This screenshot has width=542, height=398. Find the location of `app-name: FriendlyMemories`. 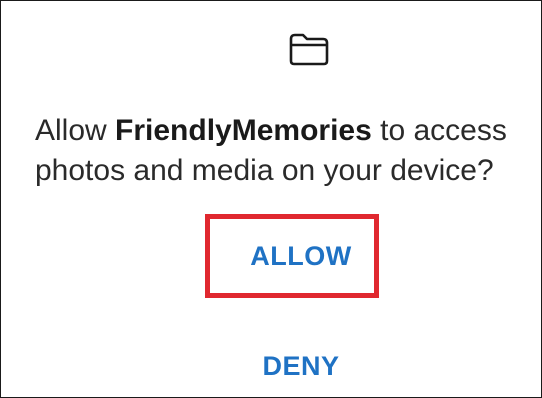

app-name: FriendlyMemories is located at coordinates (243, 130).